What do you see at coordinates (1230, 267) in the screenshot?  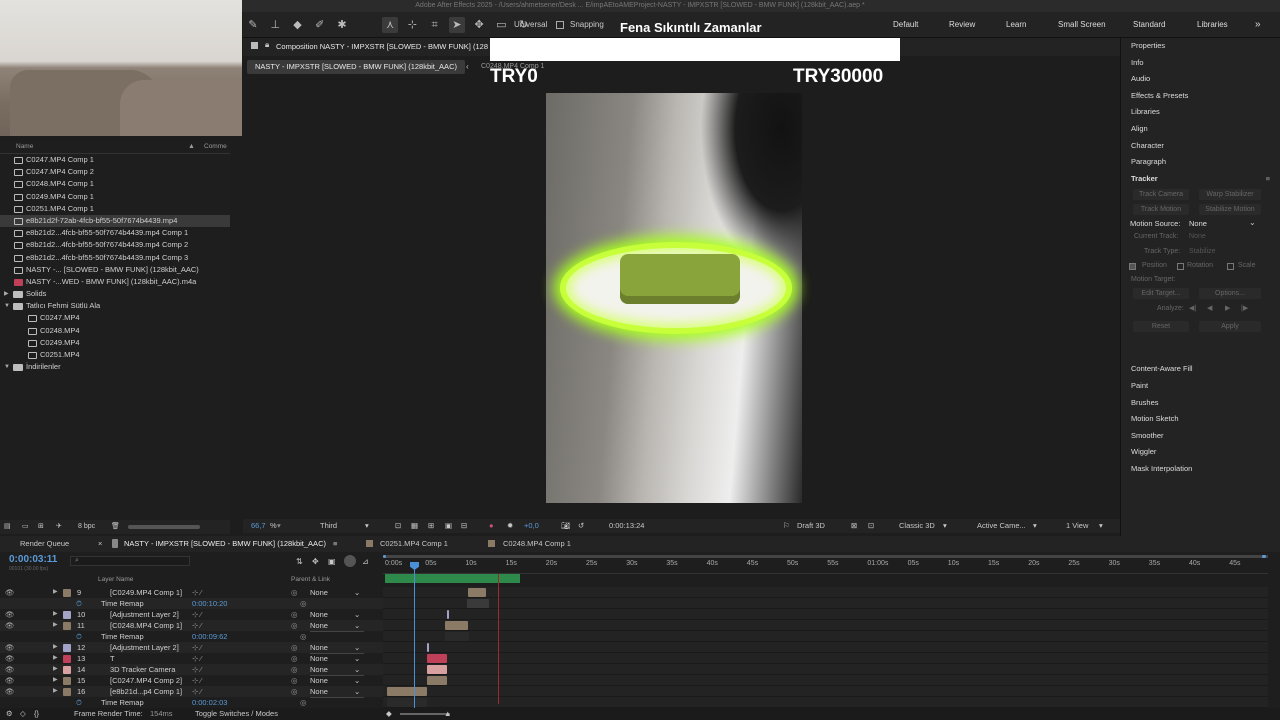 I see `scale-checkbox` at bounding box center [1230, 267].